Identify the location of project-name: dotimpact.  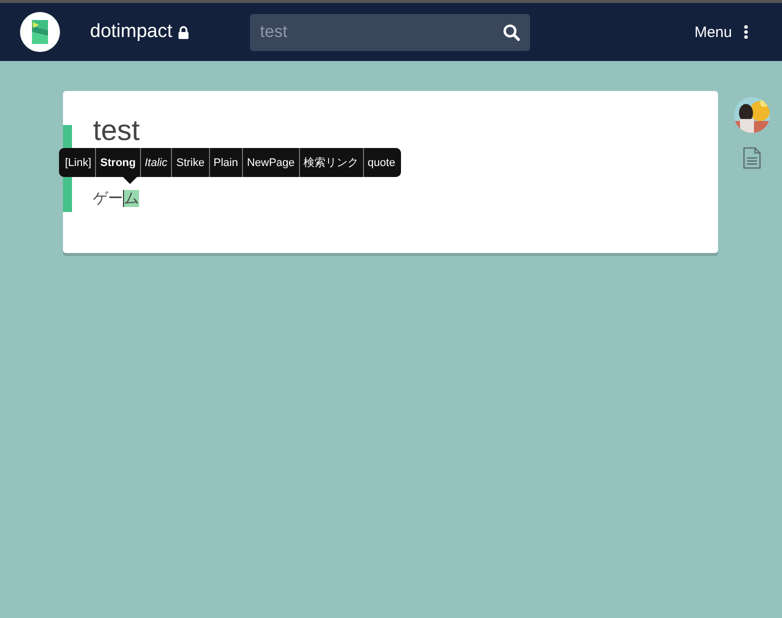
(131, 32).